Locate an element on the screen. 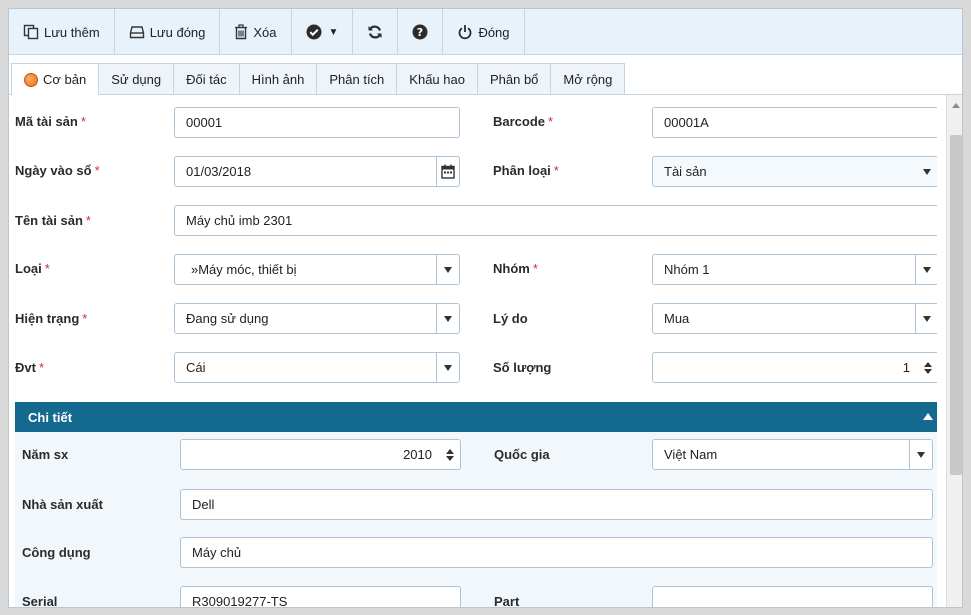  help-button: ? is located at coordinates (421, 32).